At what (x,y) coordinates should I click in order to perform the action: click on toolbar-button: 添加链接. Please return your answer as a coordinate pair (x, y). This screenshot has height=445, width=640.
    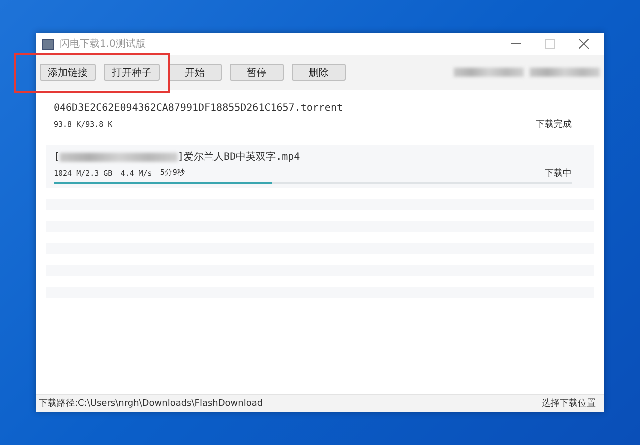
    Looking at the image, I should click on (68, 72).